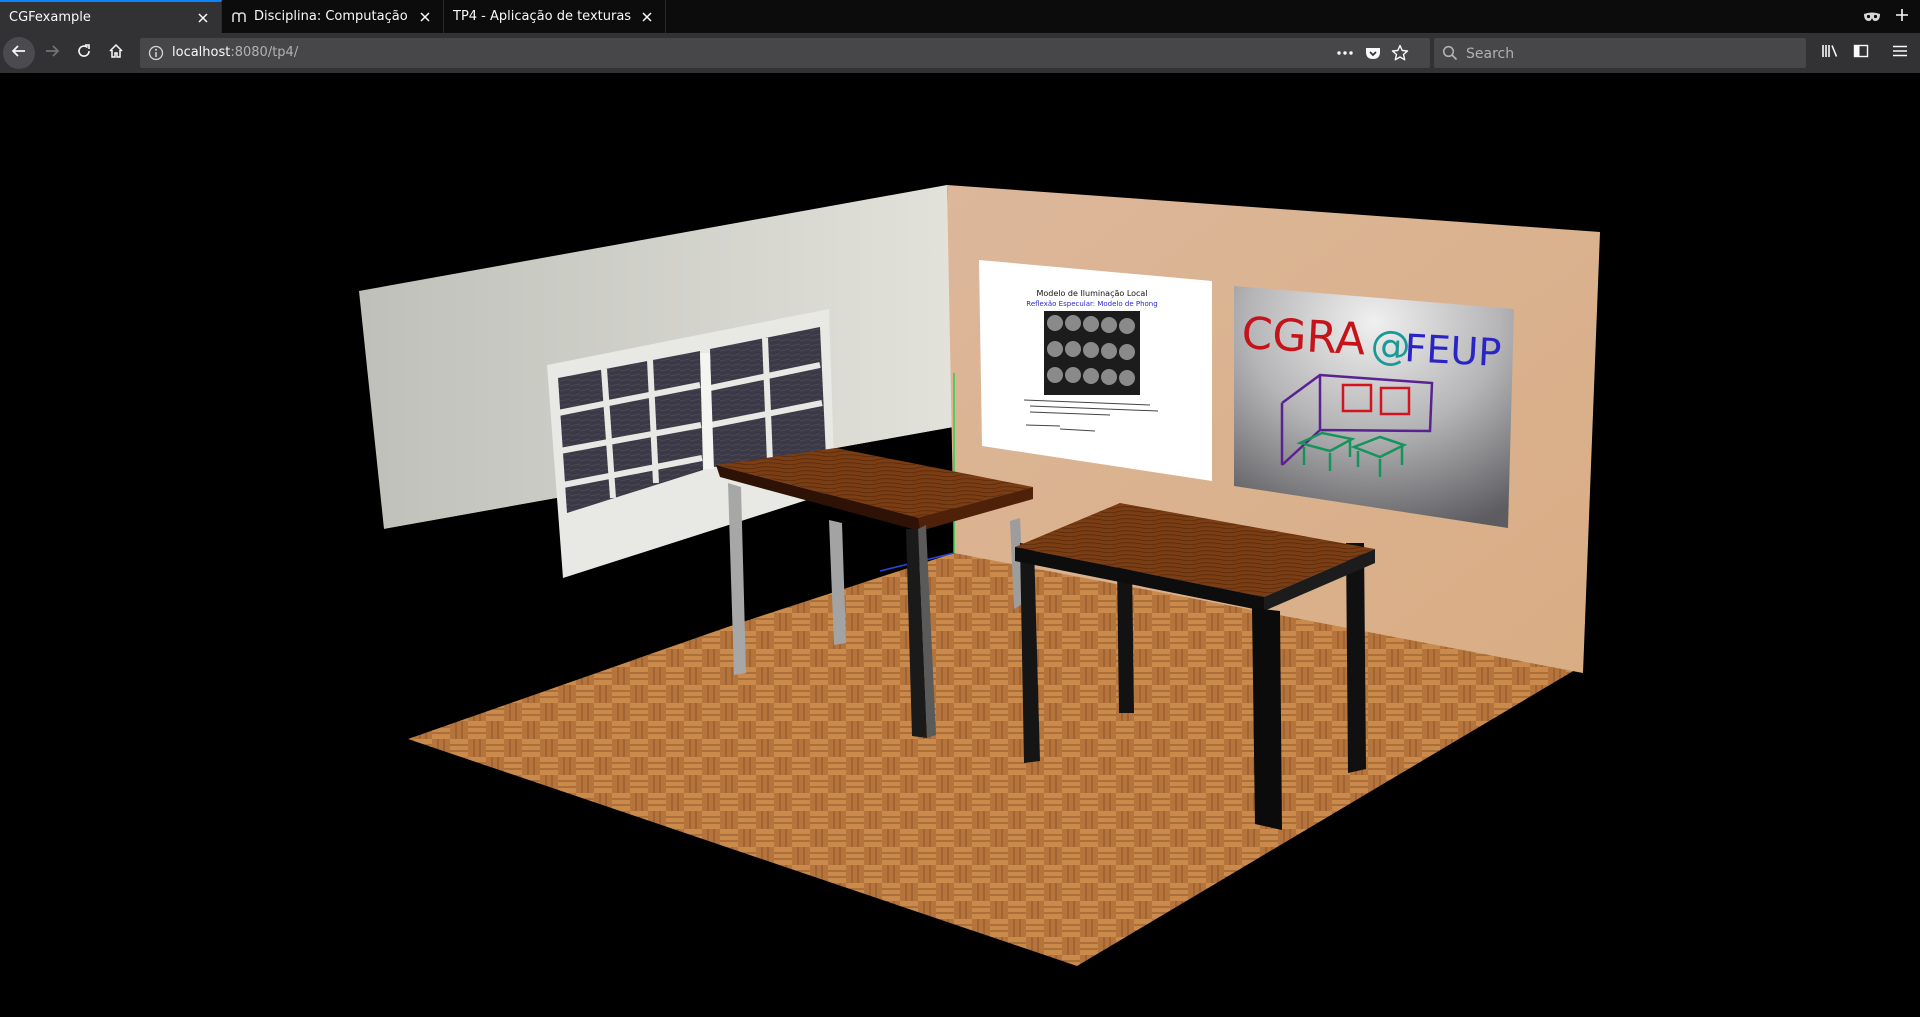  Describe the element at coordinates (542, 16) in the screenshot. I see `tab-title: TP4 - Aplicação de texturas.pdf` at that location.